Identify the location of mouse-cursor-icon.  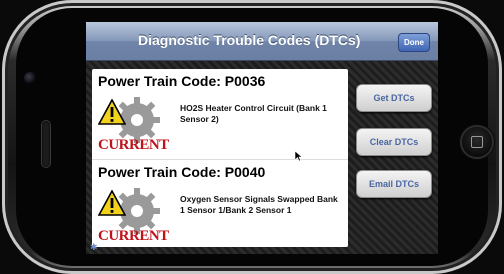
(299, 156).